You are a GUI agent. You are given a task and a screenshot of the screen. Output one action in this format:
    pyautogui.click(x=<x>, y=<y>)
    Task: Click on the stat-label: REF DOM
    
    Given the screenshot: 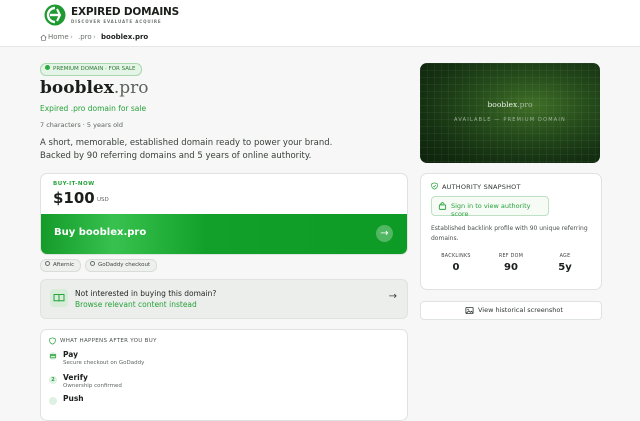 What is the action you would take?
    pyautogui.click(x=511, y=256)
    